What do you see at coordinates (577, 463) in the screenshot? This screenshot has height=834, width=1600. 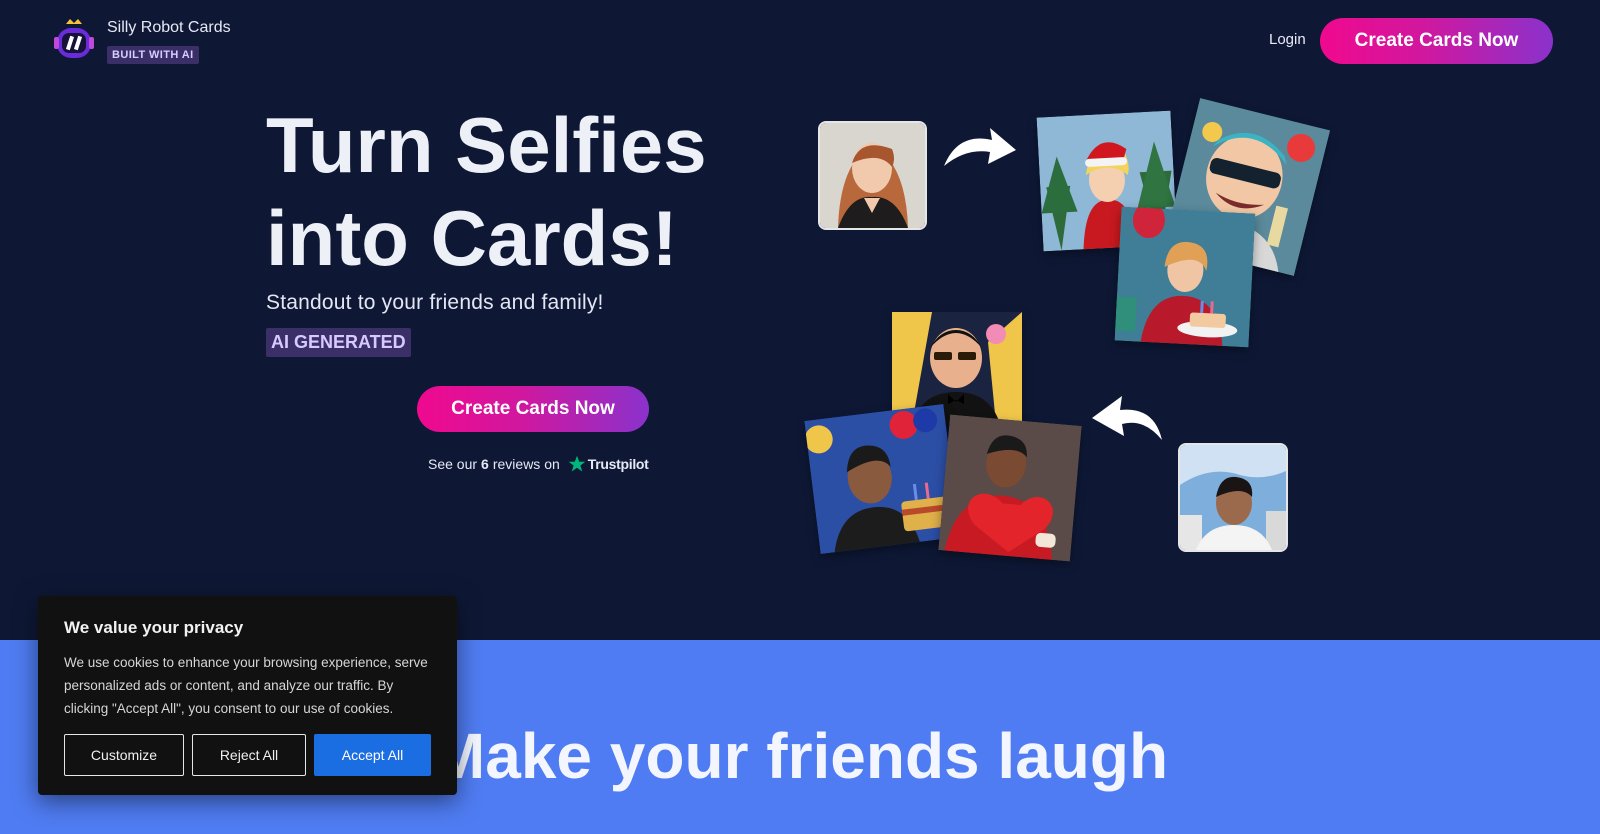 I see `star-icon` at bounding box center [577, 463].